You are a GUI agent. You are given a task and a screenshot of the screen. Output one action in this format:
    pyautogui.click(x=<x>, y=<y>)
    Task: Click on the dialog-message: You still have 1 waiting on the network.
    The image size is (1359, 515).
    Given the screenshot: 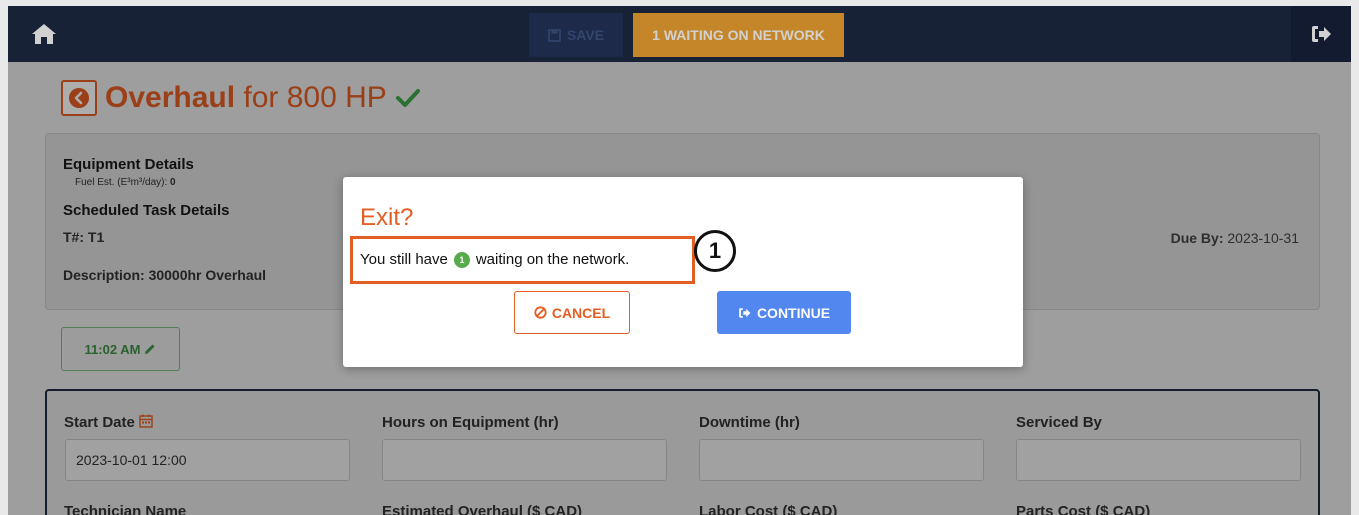 What is the action you would take?
    pyautogui.click(x=494, y=259)
    